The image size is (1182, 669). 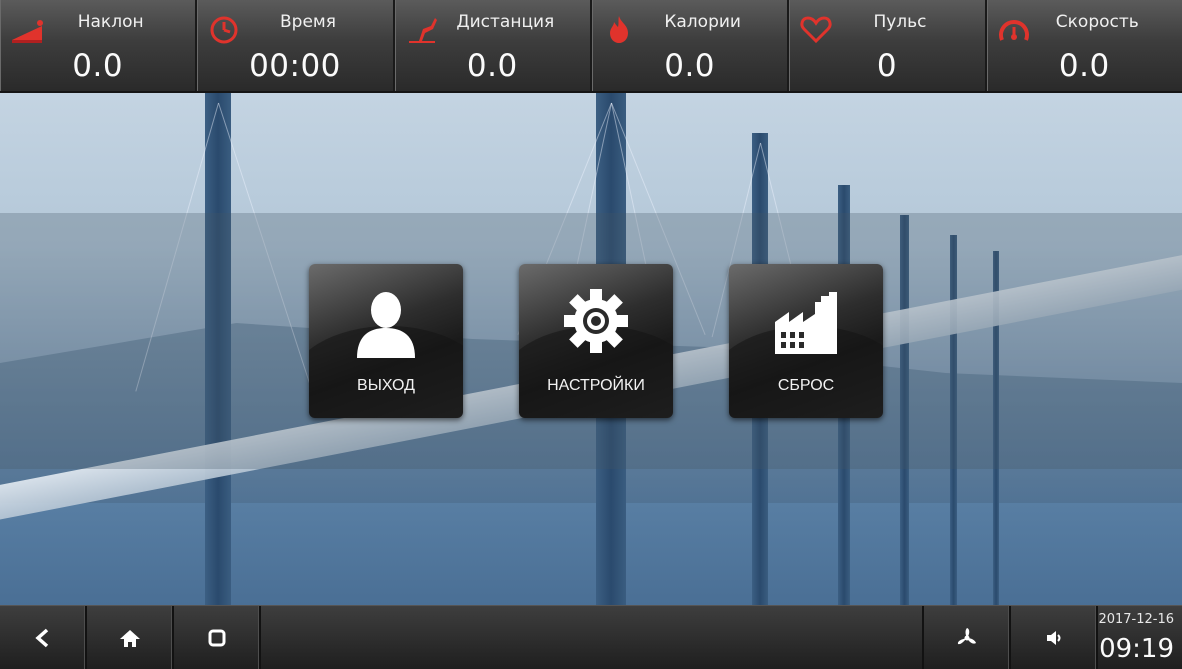 What do you see at coordinates (1136, 619) in the screenshot?
I see `status-date: 2017-12-16` at bounding box center [1136, 619].